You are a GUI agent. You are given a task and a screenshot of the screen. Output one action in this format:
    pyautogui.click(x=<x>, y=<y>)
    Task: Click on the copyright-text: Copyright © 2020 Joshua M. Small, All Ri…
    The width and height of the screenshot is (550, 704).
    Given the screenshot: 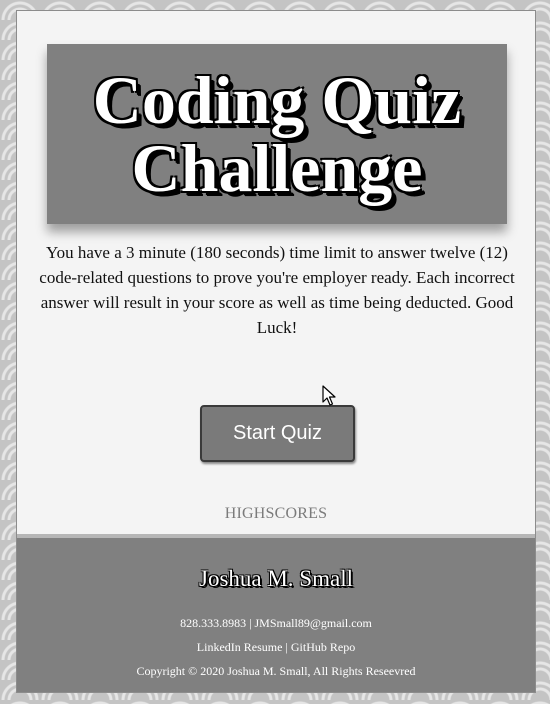 What is the action you would take?
    pyautogui.click(x=276, y=671)
    